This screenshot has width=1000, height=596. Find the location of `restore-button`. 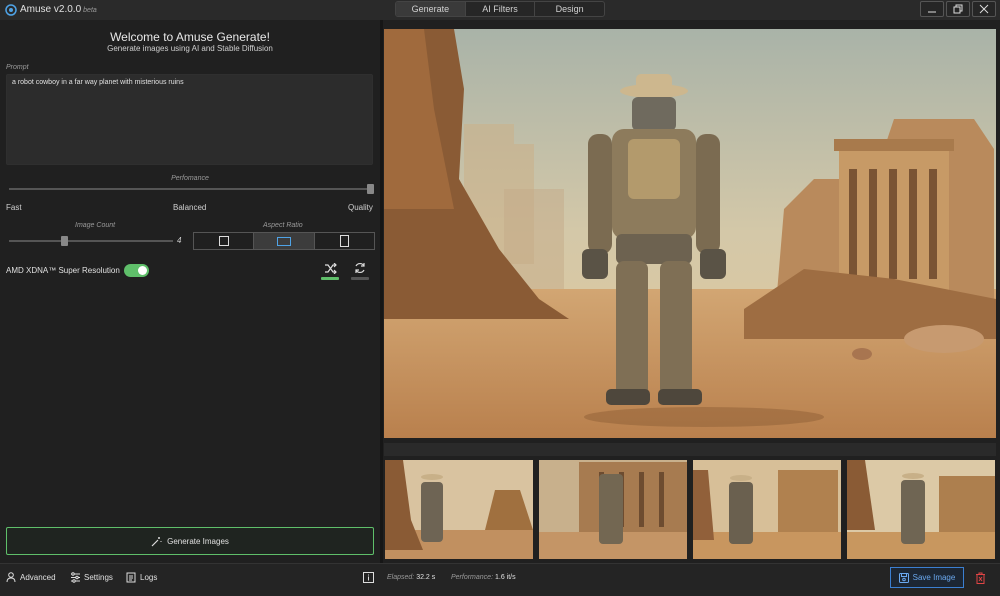

restore-button is located at coordinates (958, 9).